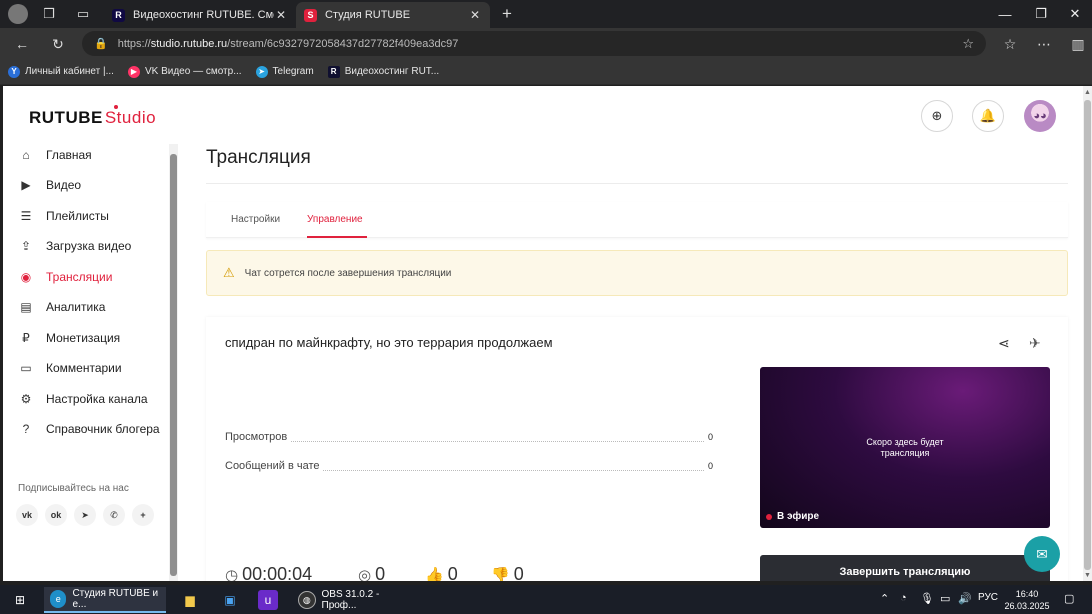  I want to click on restream-icon: ✈, so click(1035, 343).